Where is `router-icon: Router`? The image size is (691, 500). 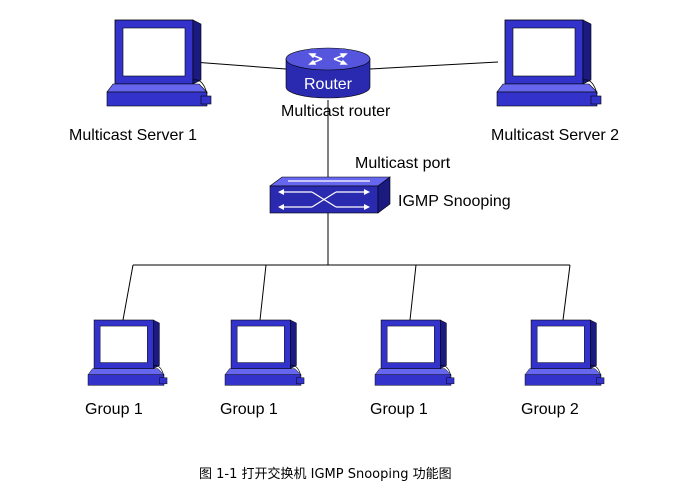 router-icon: Router is located at coordinates (328, 73).